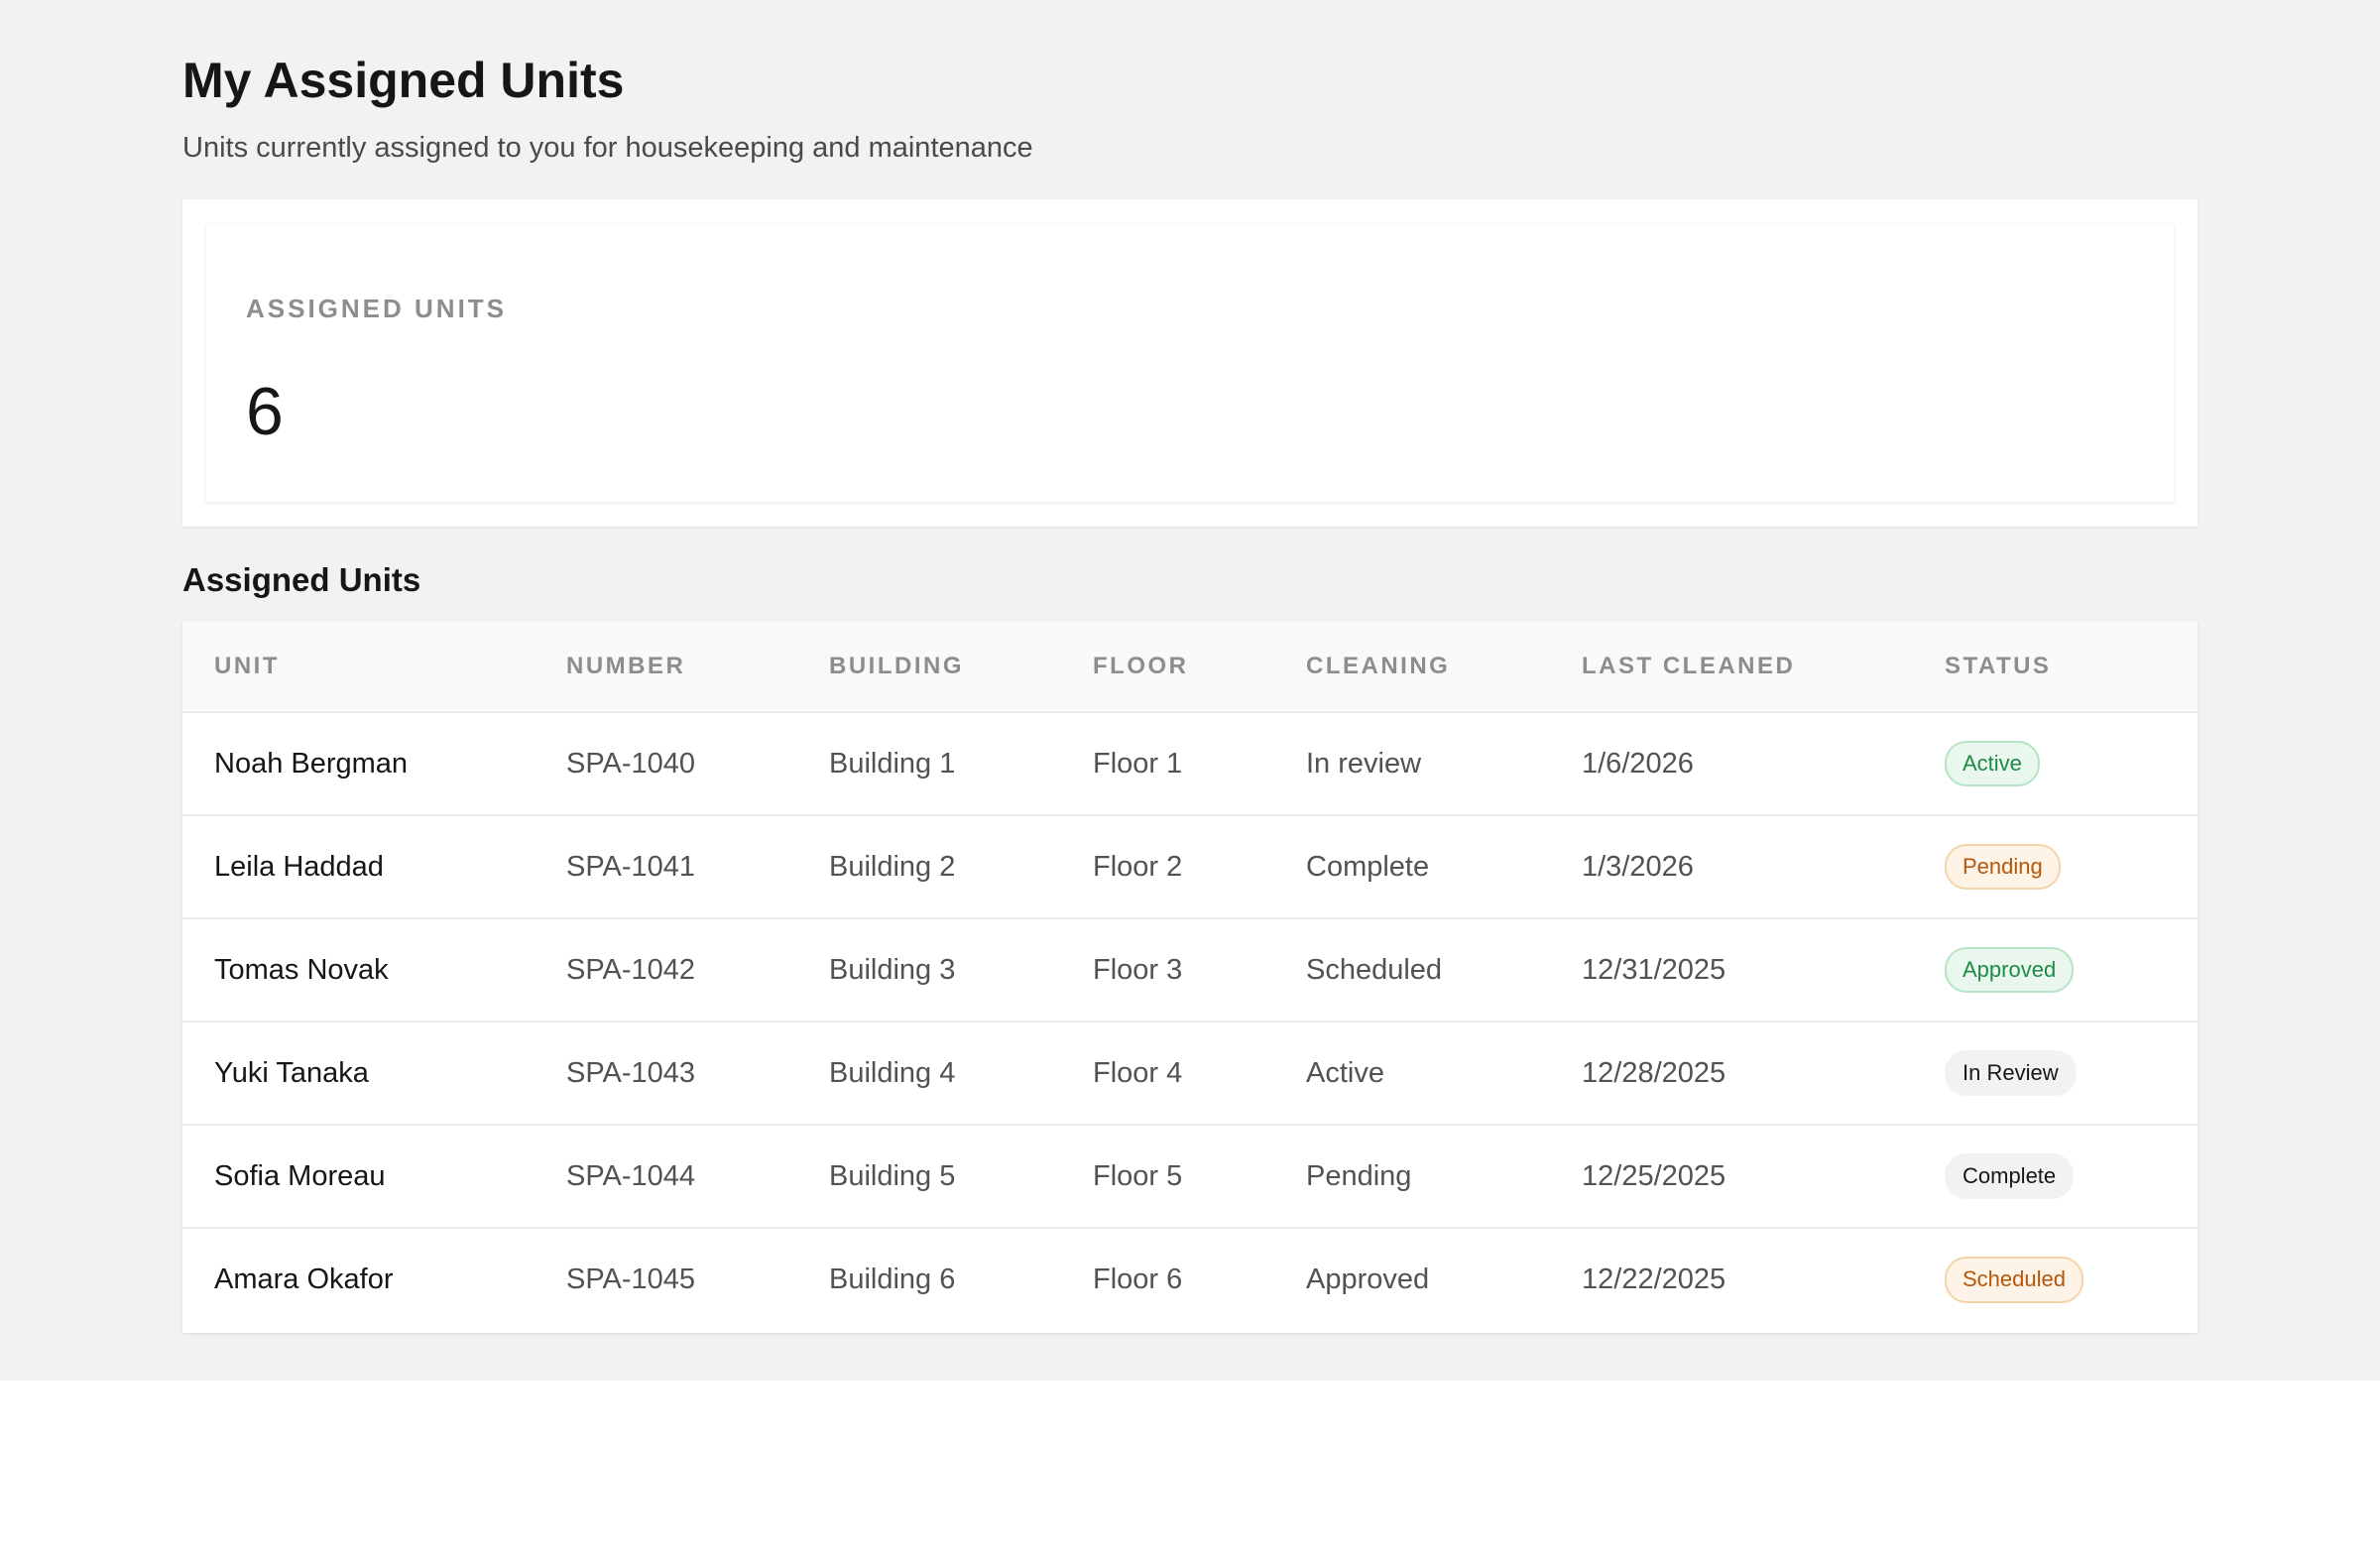  I want to click on number-cell: SPA-1043, so click(631, 1072).